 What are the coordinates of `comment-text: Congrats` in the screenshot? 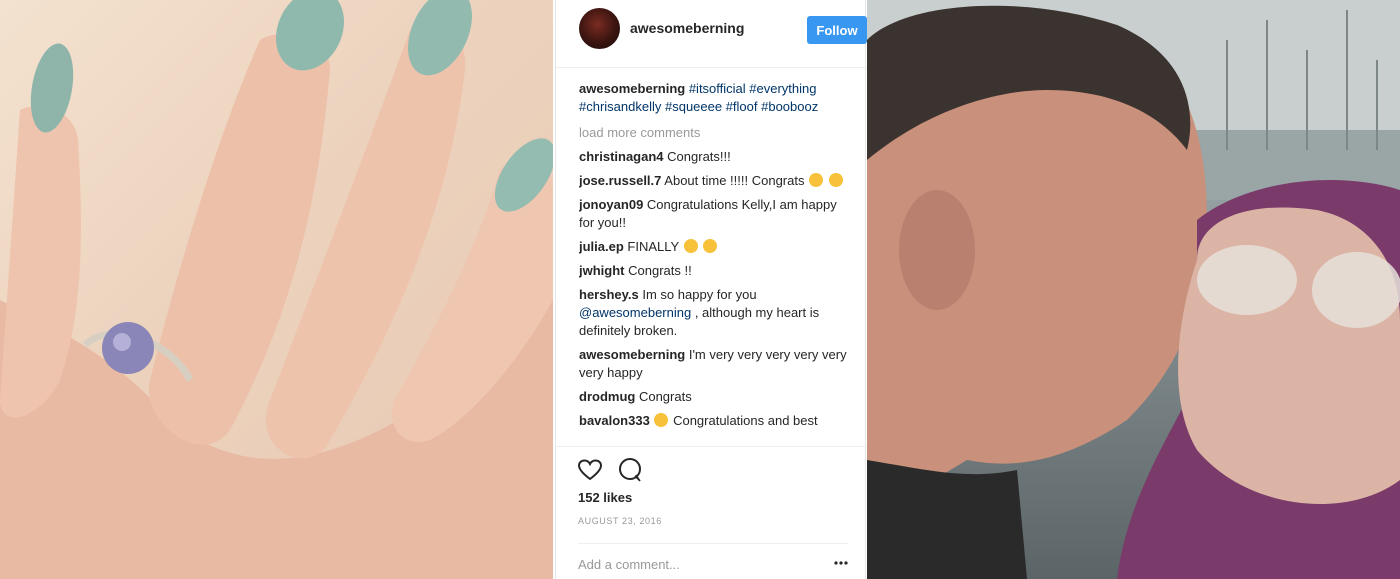 It's located at (665, 396).